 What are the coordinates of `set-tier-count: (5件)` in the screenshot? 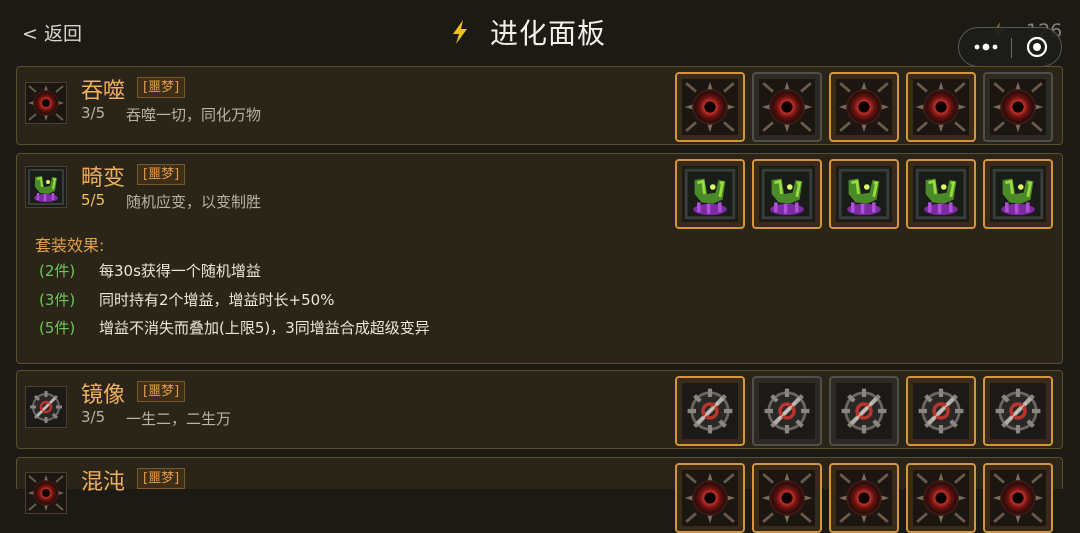 It's located at (57, 328).